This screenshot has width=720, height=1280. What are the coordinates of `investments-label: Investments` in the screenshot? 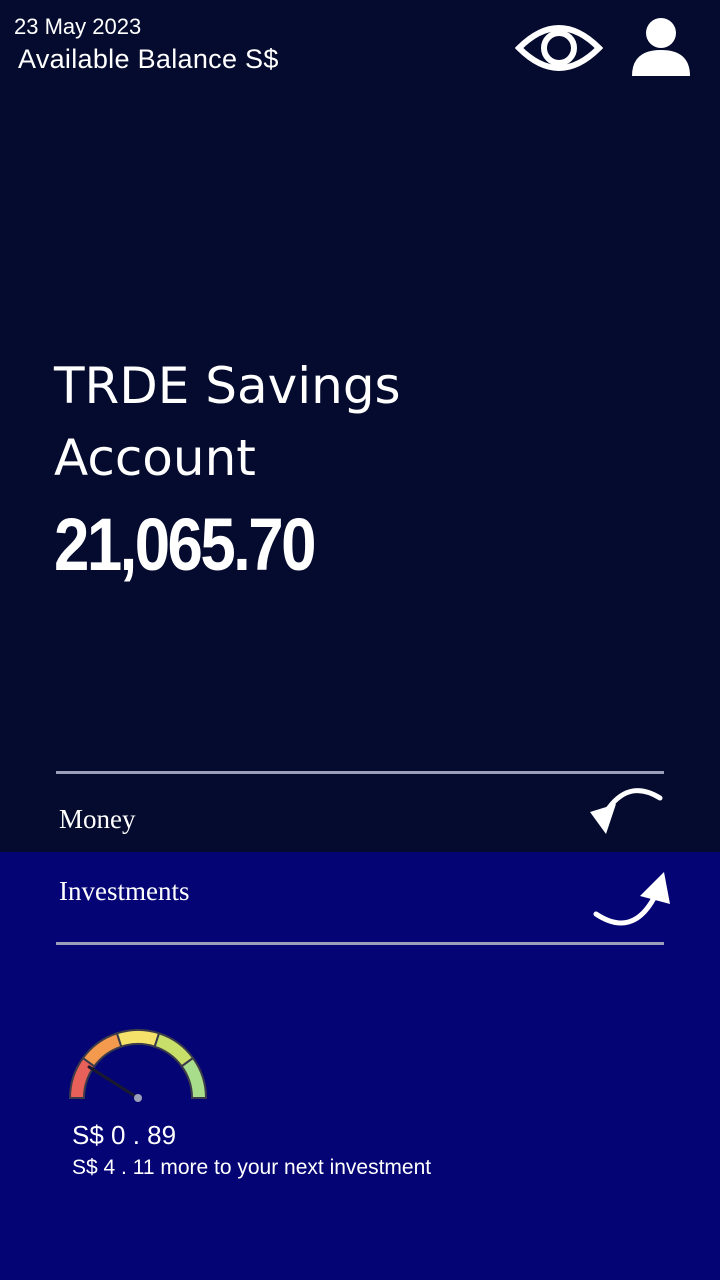 It's located at (124, 891).